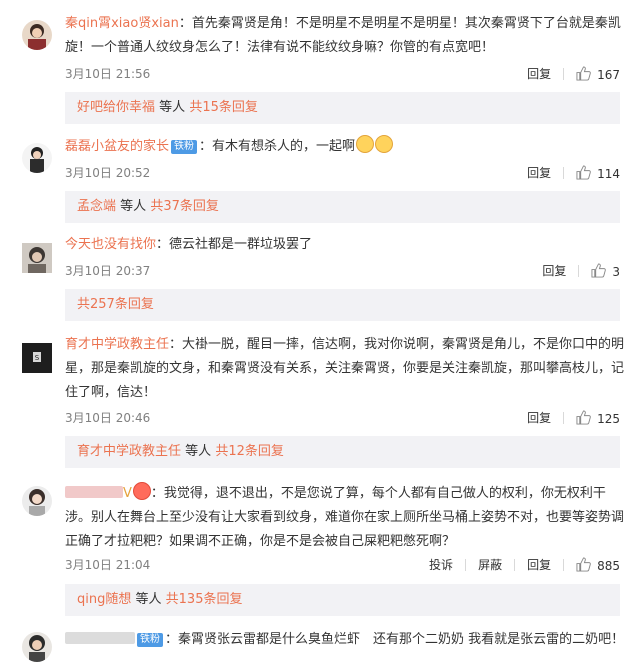 This screenshot has height=669, width=640. Describe the element at coordinates (573, 73) in the screenshot. I see `comment-actions: 回复 167` at that location.